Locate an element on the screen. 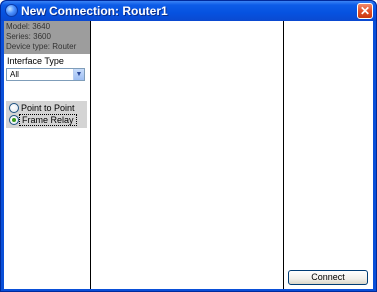 This screenshot has height=292, width=377. interface-type-value: All is located at coordinates (14, 74).